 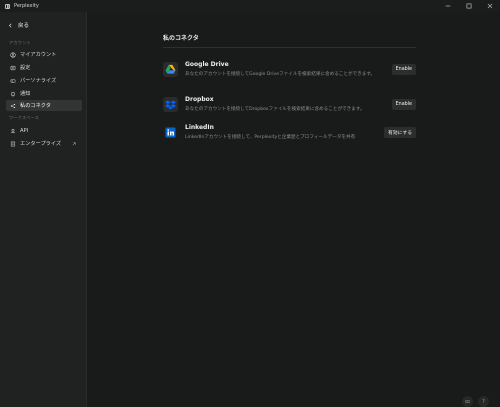 I want to click on sidebar-item-enterprise: エンタープライズ, so click(x=44, y=143).